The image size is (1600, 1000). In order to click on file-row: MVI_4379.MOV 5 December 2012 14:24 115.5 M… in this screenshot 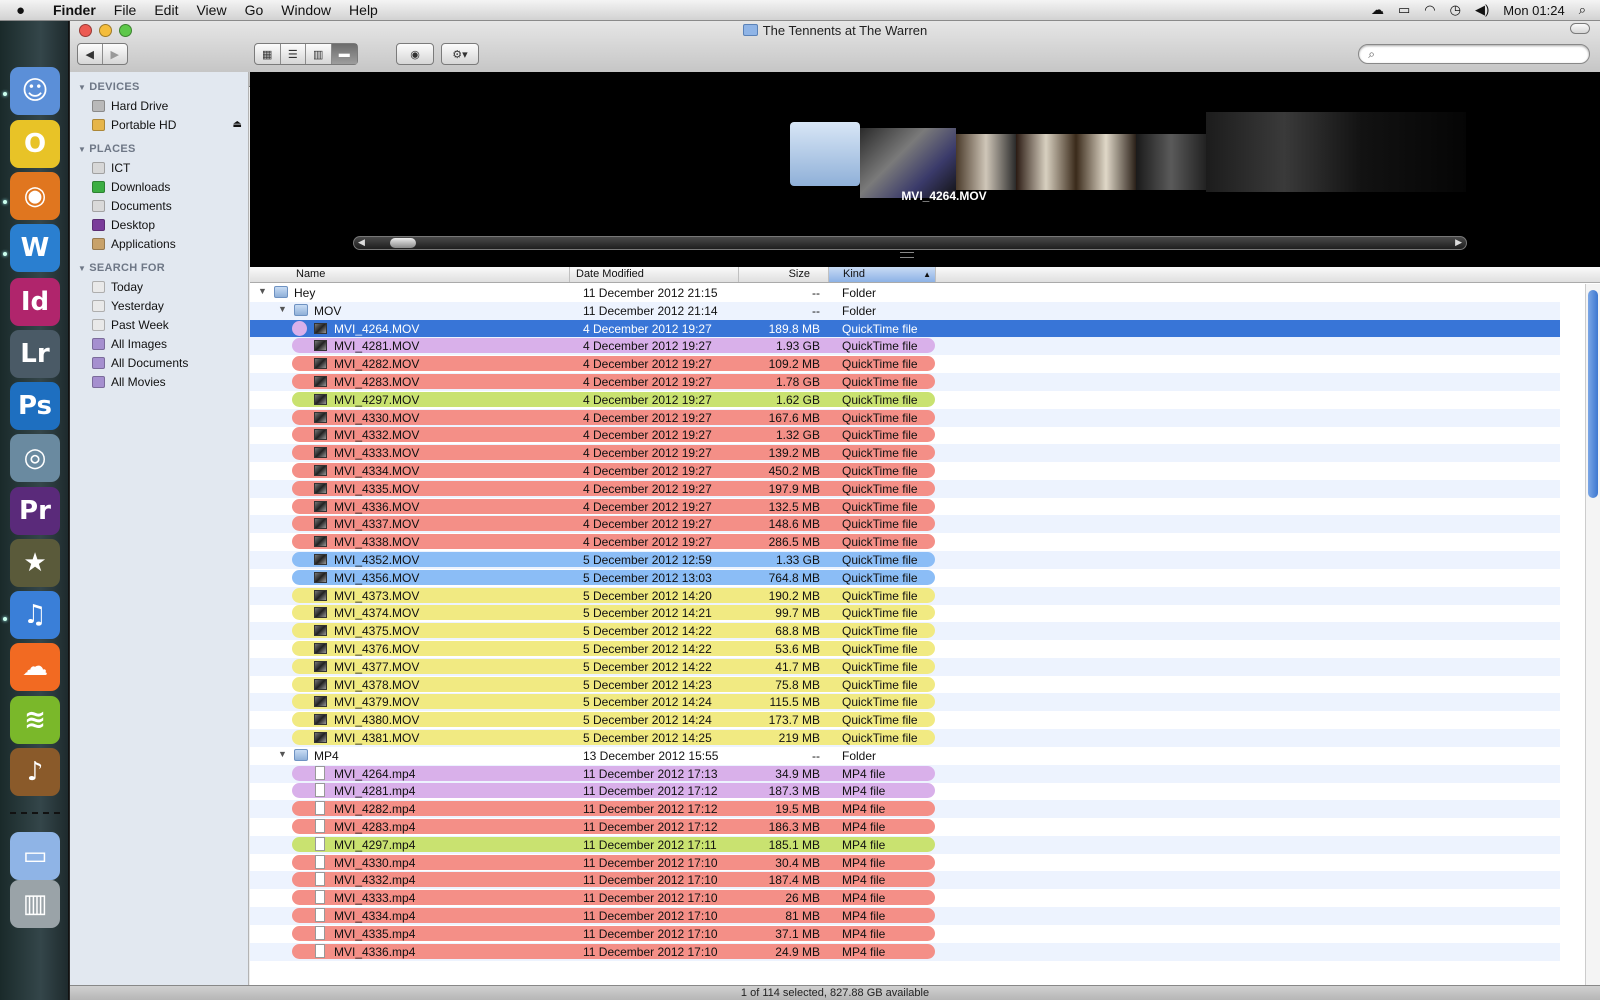, I will do `click(905, 702)`.